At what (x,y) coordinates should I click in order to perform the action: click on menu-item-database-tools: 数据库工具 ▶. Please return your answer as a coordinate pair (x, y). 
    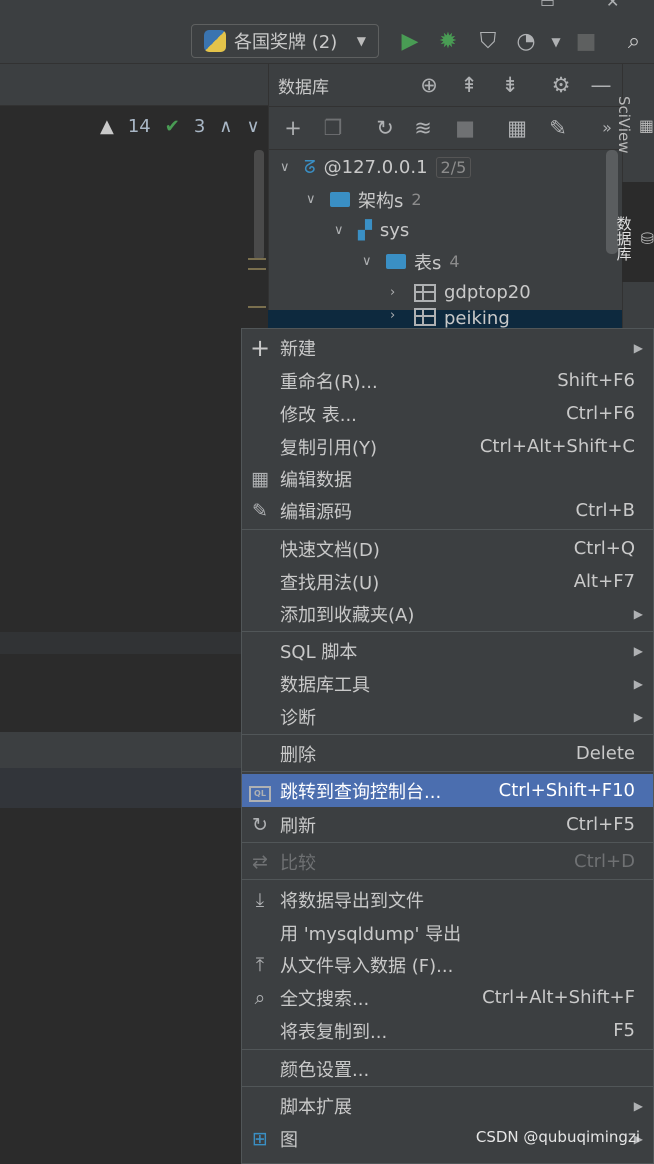
    Looking at the image, I should click on (447, 683).